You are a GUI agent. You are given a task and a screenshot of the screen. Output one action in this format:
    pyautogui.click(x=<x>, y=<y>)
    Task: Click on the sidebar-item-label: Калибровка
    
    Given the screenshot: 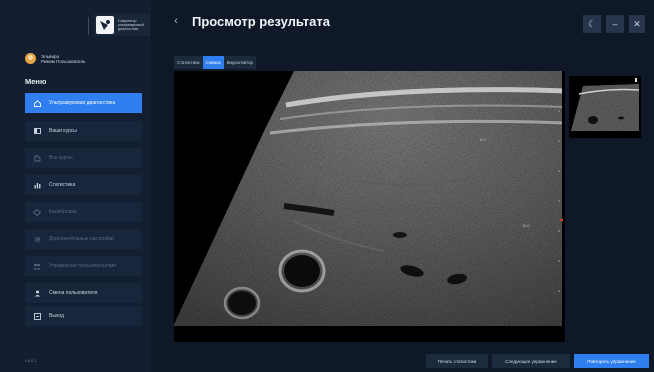 What is the action you would take?
    pyautogui.click(x=63, y=212)
    